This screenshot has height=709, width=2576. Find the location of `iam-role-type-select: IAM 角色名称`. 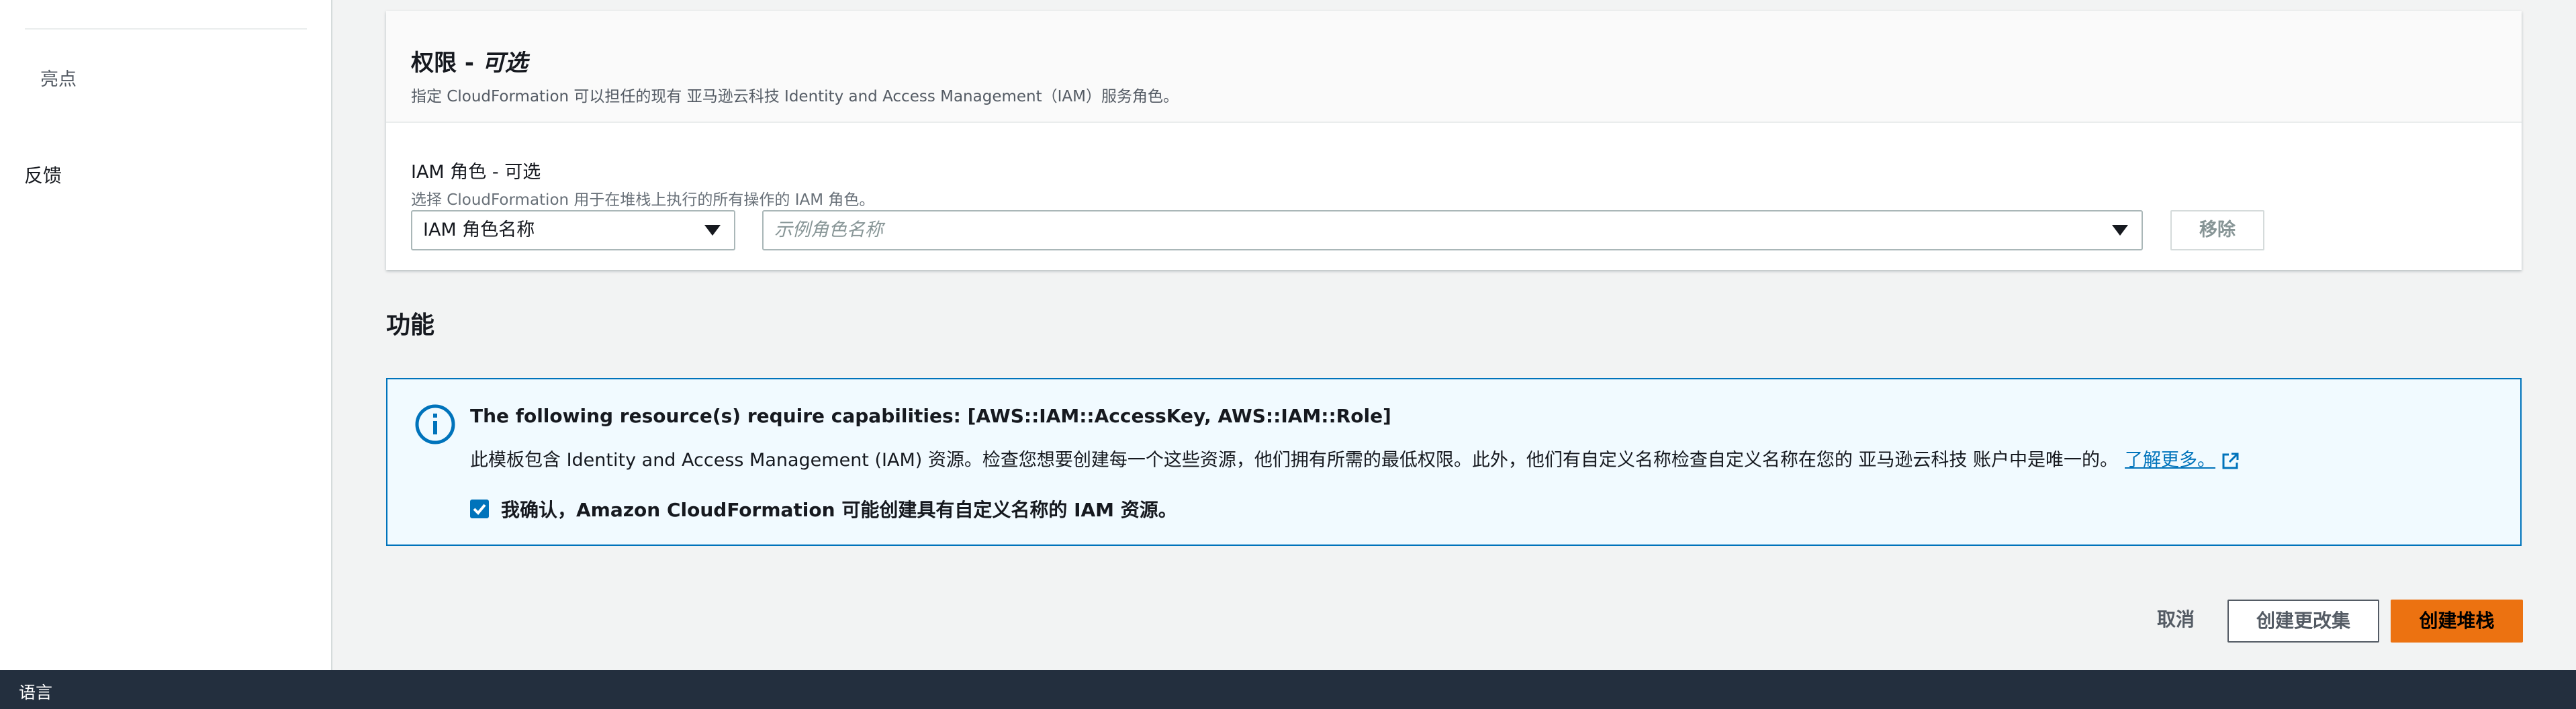

iam-role-type-select: IAM 角色名称 is located at coordinates (573, 230).